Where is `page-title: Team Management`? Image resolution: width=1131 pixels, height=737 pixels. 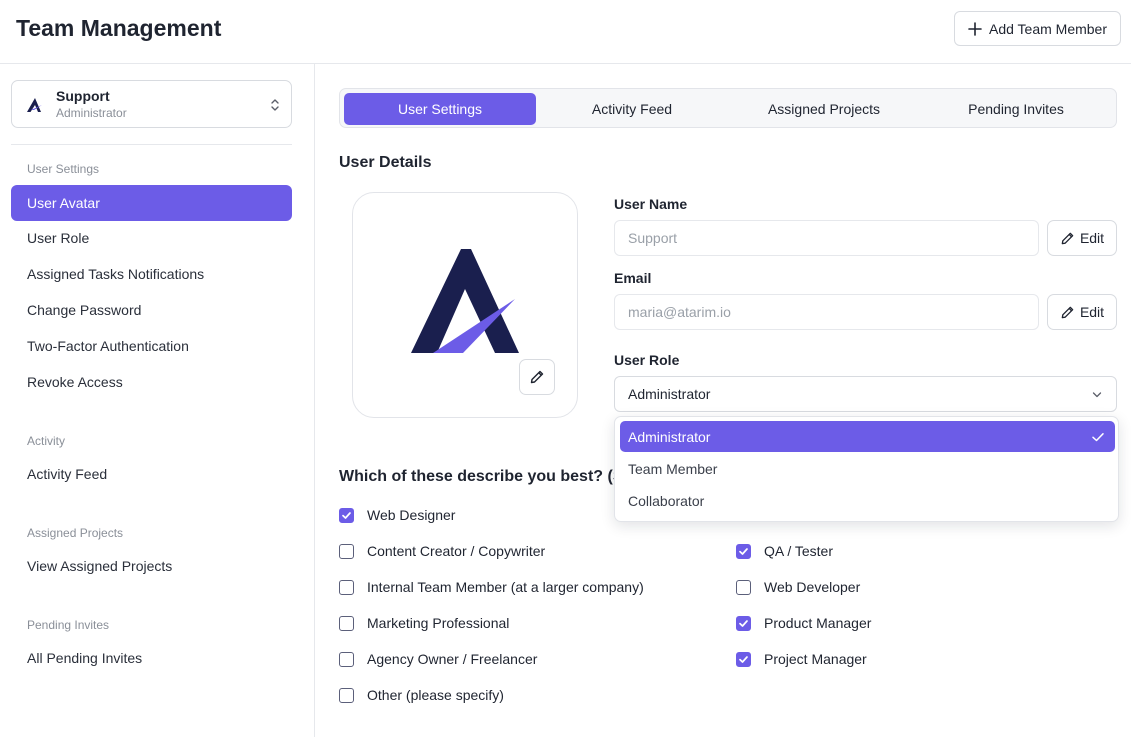
page-title: Team Management is located at coordinates (119, 28).